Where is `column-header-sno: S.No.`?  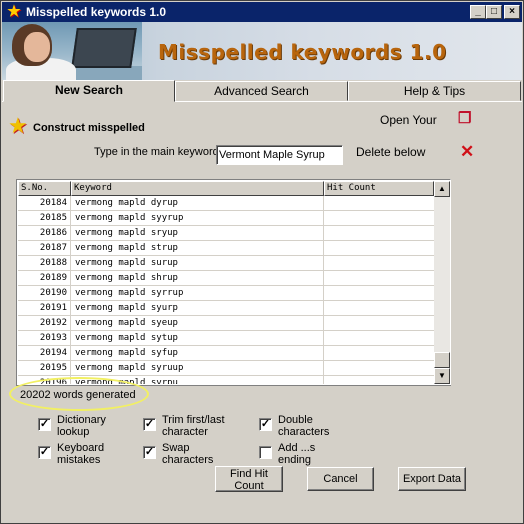
column-header-sno: S.No. is located at coordinates (44, 188).